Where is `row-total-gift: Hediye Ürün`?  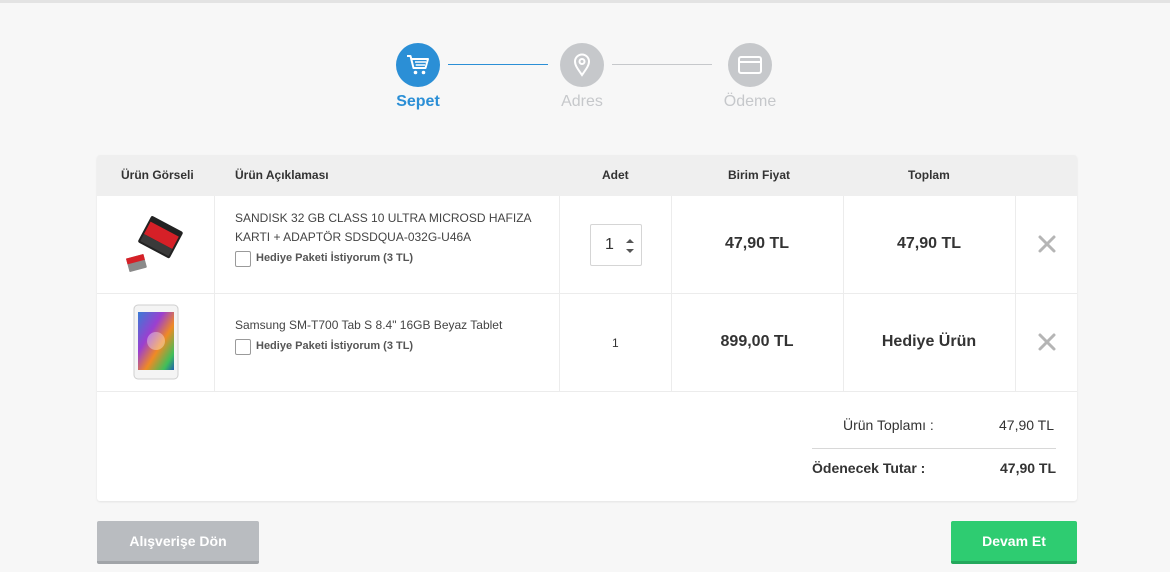
row-total-gift: Hediye Ürün is located at coordinates (929, 341).